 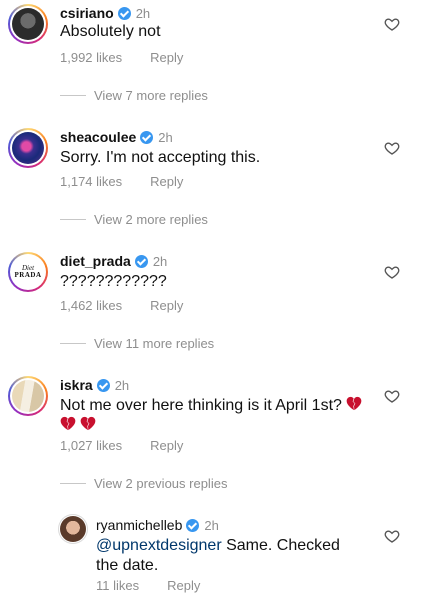 What do you see at coordinates (28, 275) in the screenshot?
I see `logo-text: PRADA` at bounding box center [28, 275].